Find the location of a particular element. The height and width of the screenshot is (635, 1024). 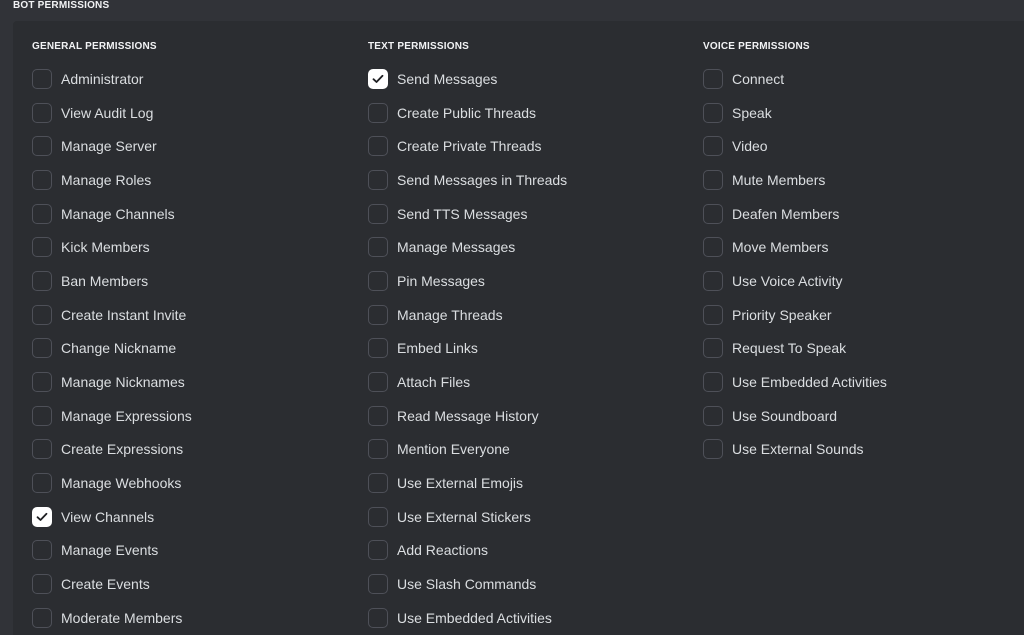

permission-change-nickname: Change Nickname is located at coordinates (112, 349).